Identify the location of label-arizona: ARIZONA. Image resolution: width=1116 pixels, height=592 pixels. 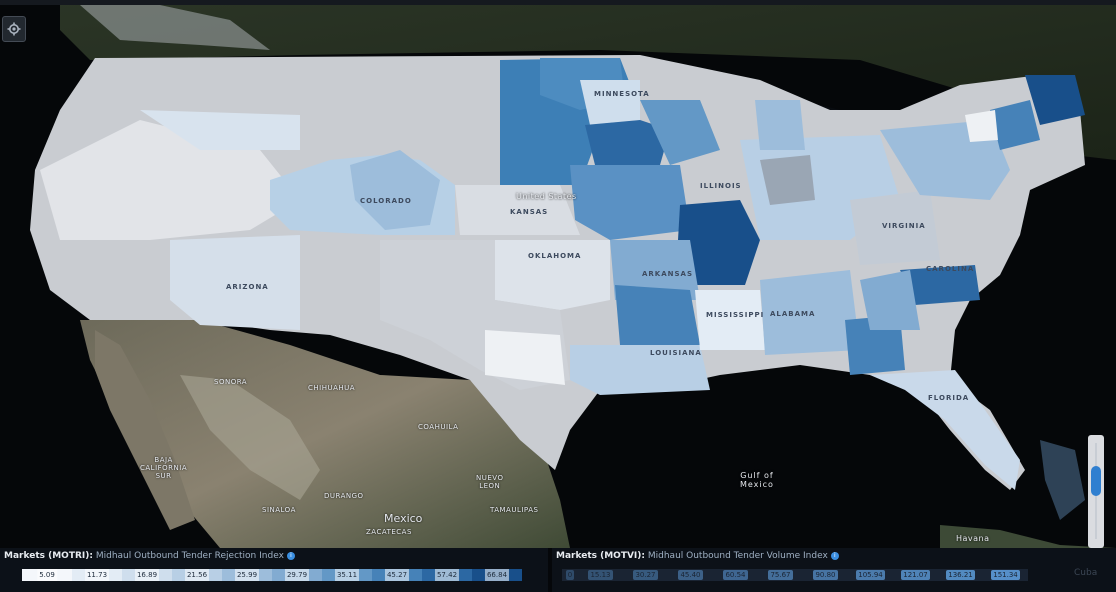
(247, 287).